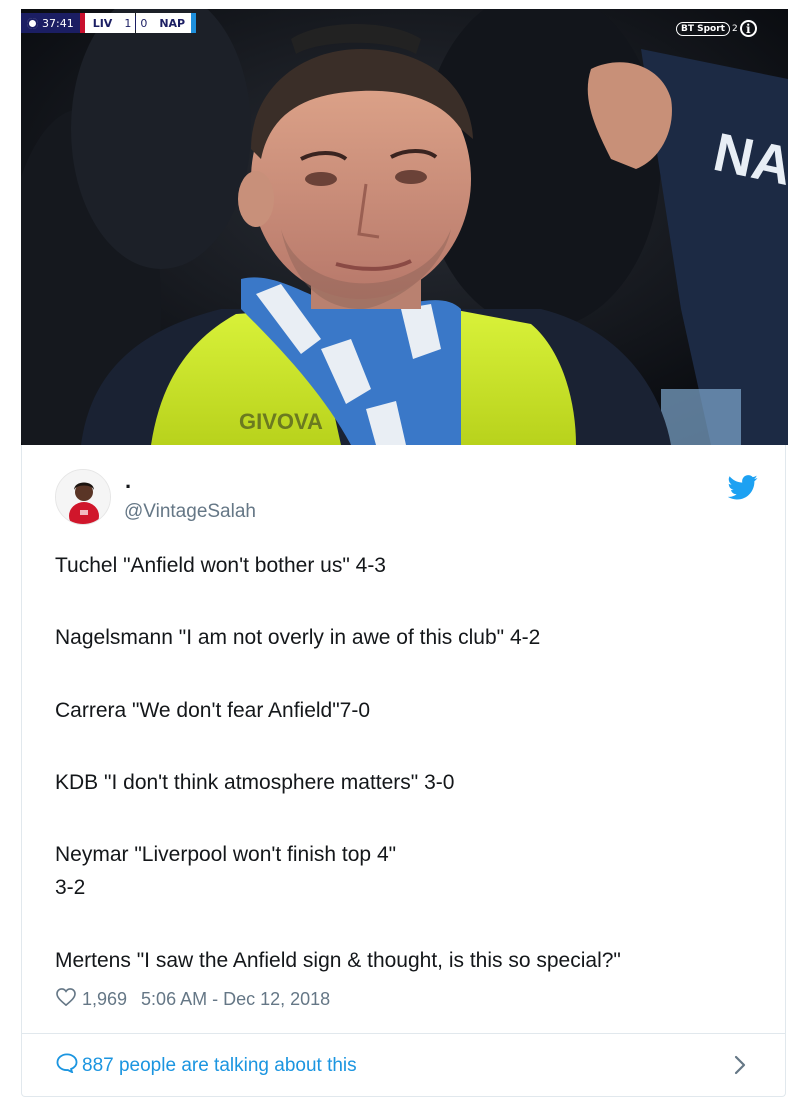 The width and height of the screenshot is (800, 1117). I want to click on tweet-timestamp: 5:06 AM - Dec 12, 2018, so click(235, 999).